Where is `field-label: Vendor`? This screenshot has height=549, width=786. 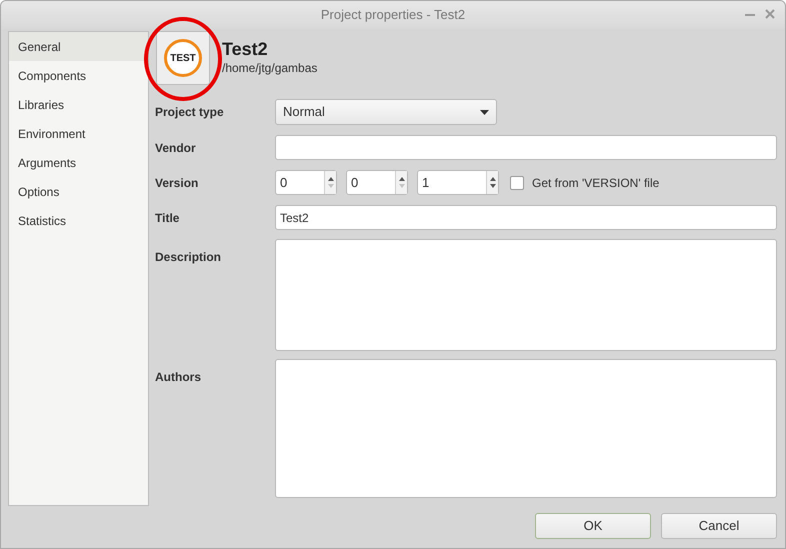 field-label: Vendor is located at coordinates (176, 148).